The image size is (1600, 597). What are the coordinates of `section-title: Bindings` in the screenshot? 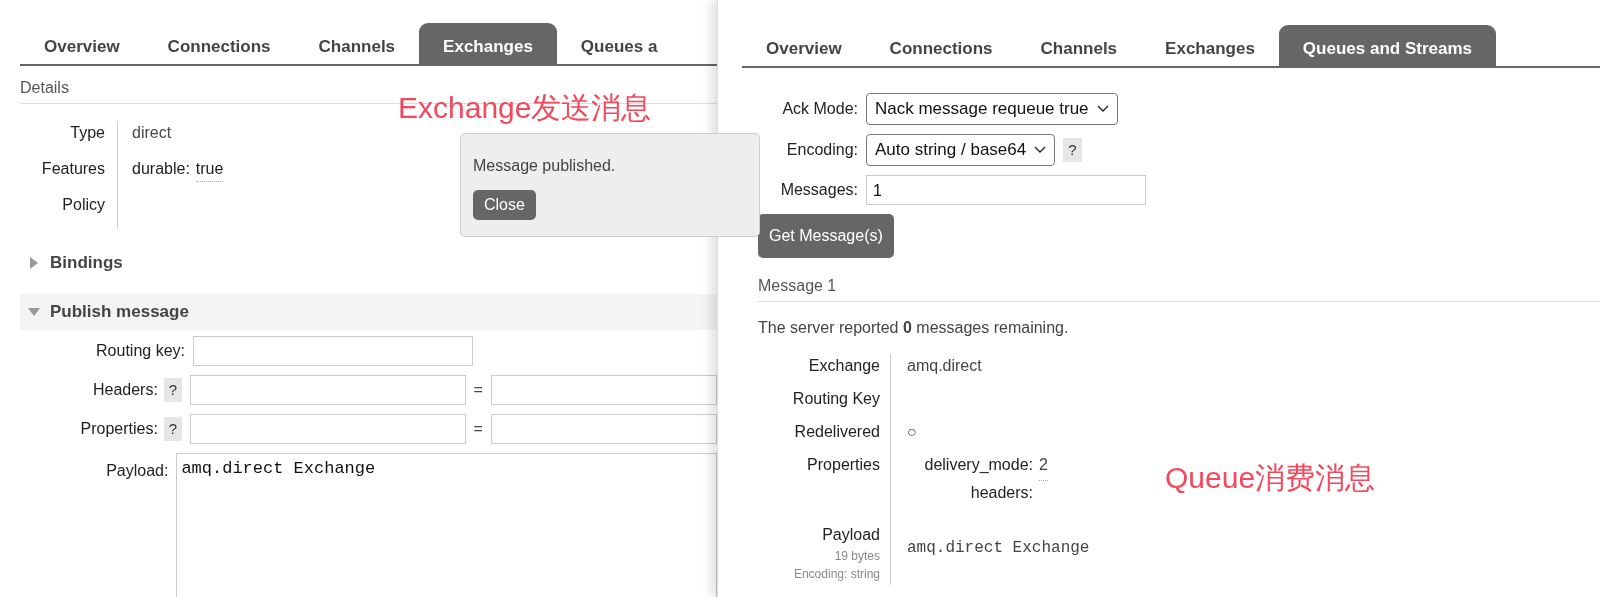 It's located at (86, 263).